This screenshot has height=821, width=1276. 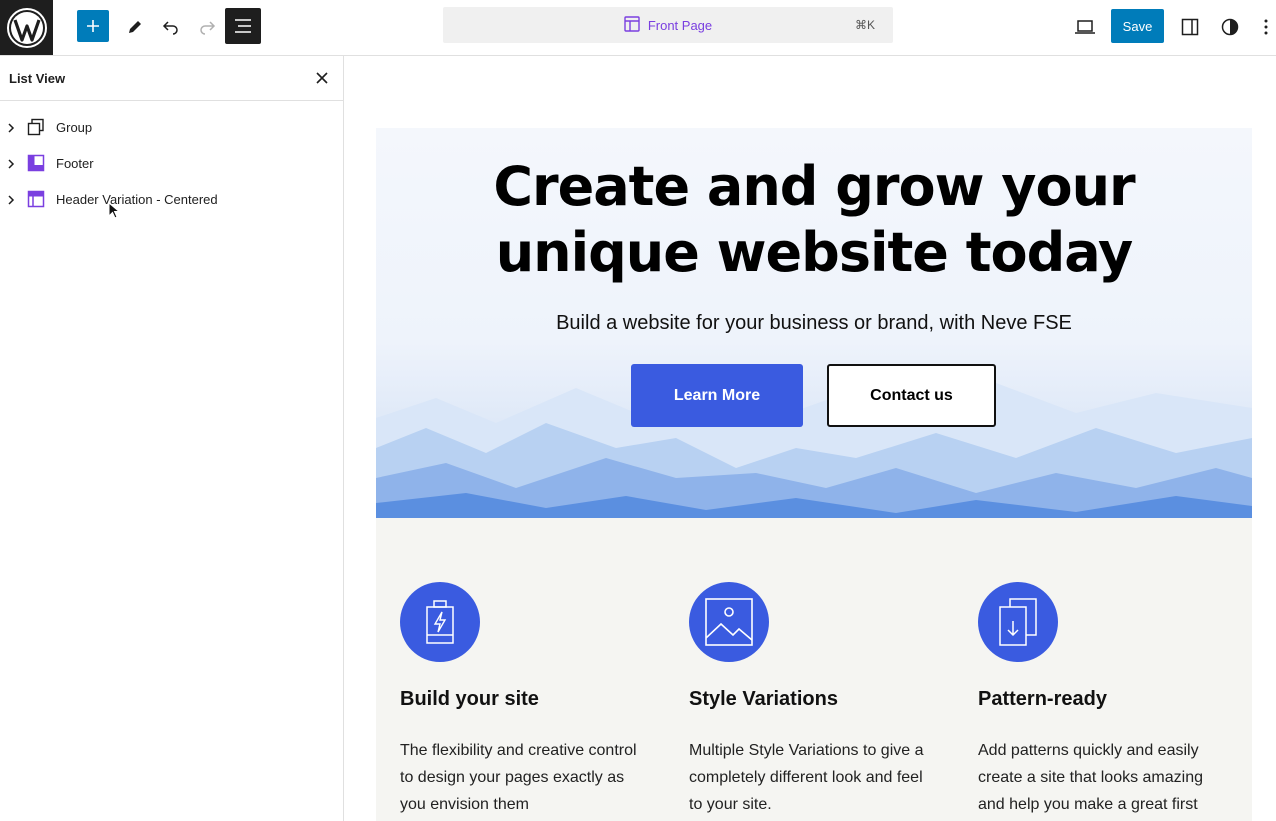 I want to click on list-view-title: List View, so click(x=37, y=78).